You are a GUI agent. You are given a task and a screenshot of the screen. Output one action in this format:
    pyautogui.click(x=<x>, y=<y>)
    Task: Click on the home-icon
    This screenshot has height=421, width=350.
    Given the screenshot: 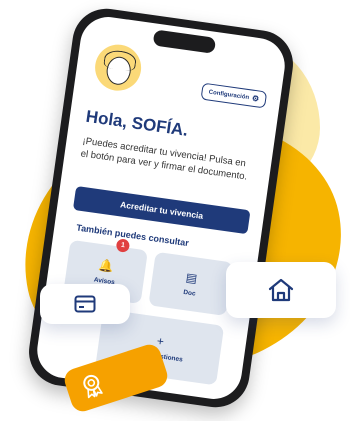 What is the action you would take?
    pyautogui.click(x=281, y=290)
    